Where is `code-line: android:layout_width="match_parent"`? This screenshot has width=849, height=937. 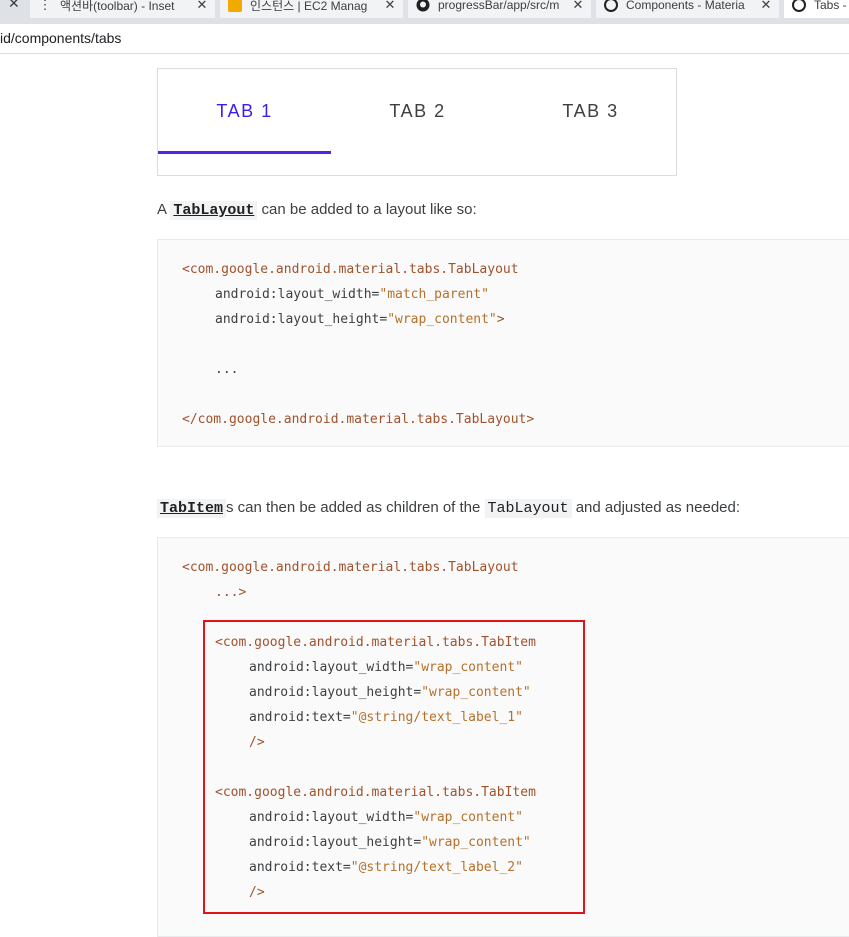
code-line: android:layout_width="match_parent" is located at coordinates (352, 294).